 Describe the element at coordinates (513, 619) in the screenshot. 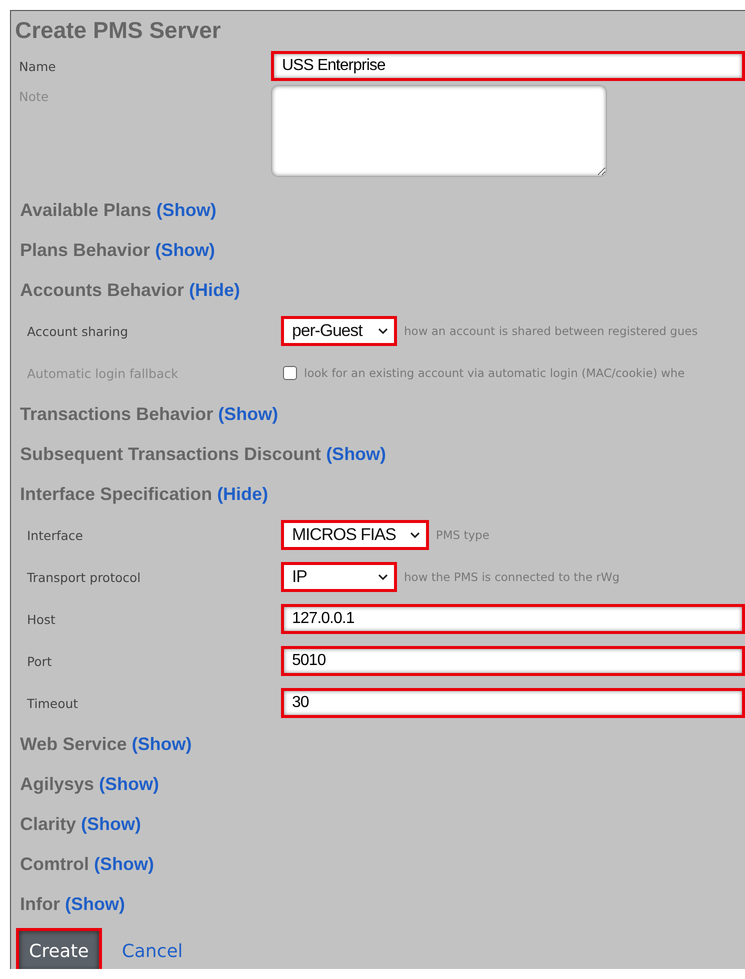

I see `input-field: 127.0.0.1` at that location.